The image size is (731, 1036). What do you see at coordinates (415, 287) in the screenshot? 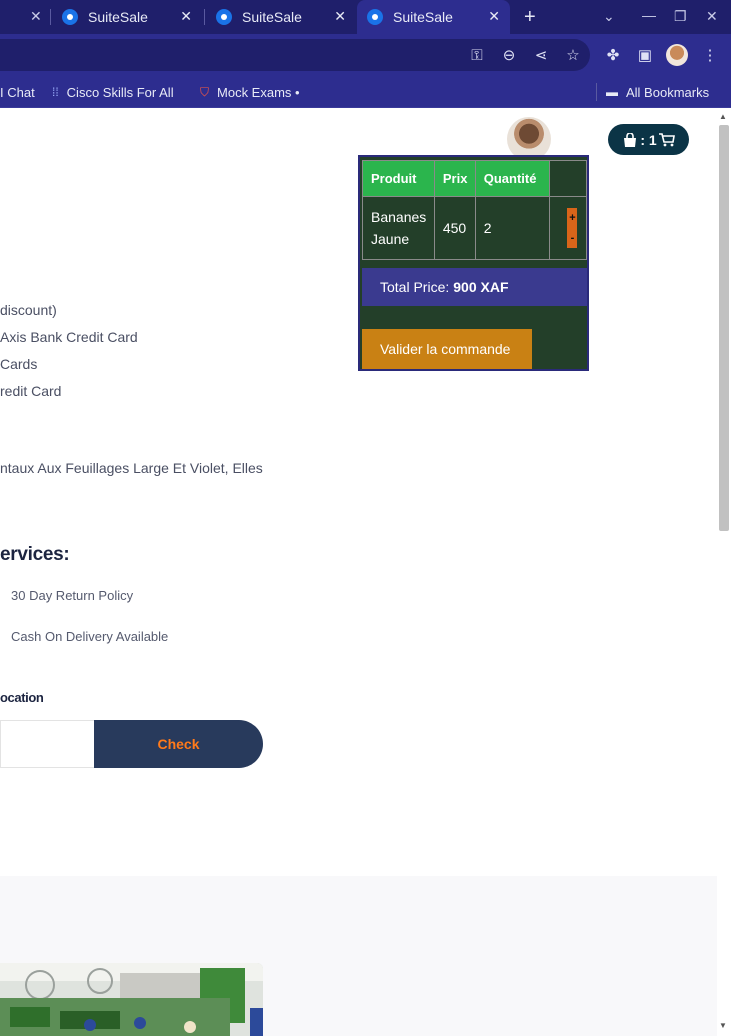
I see `total-price-label: Total Price:` at bounding box center [415, 287].